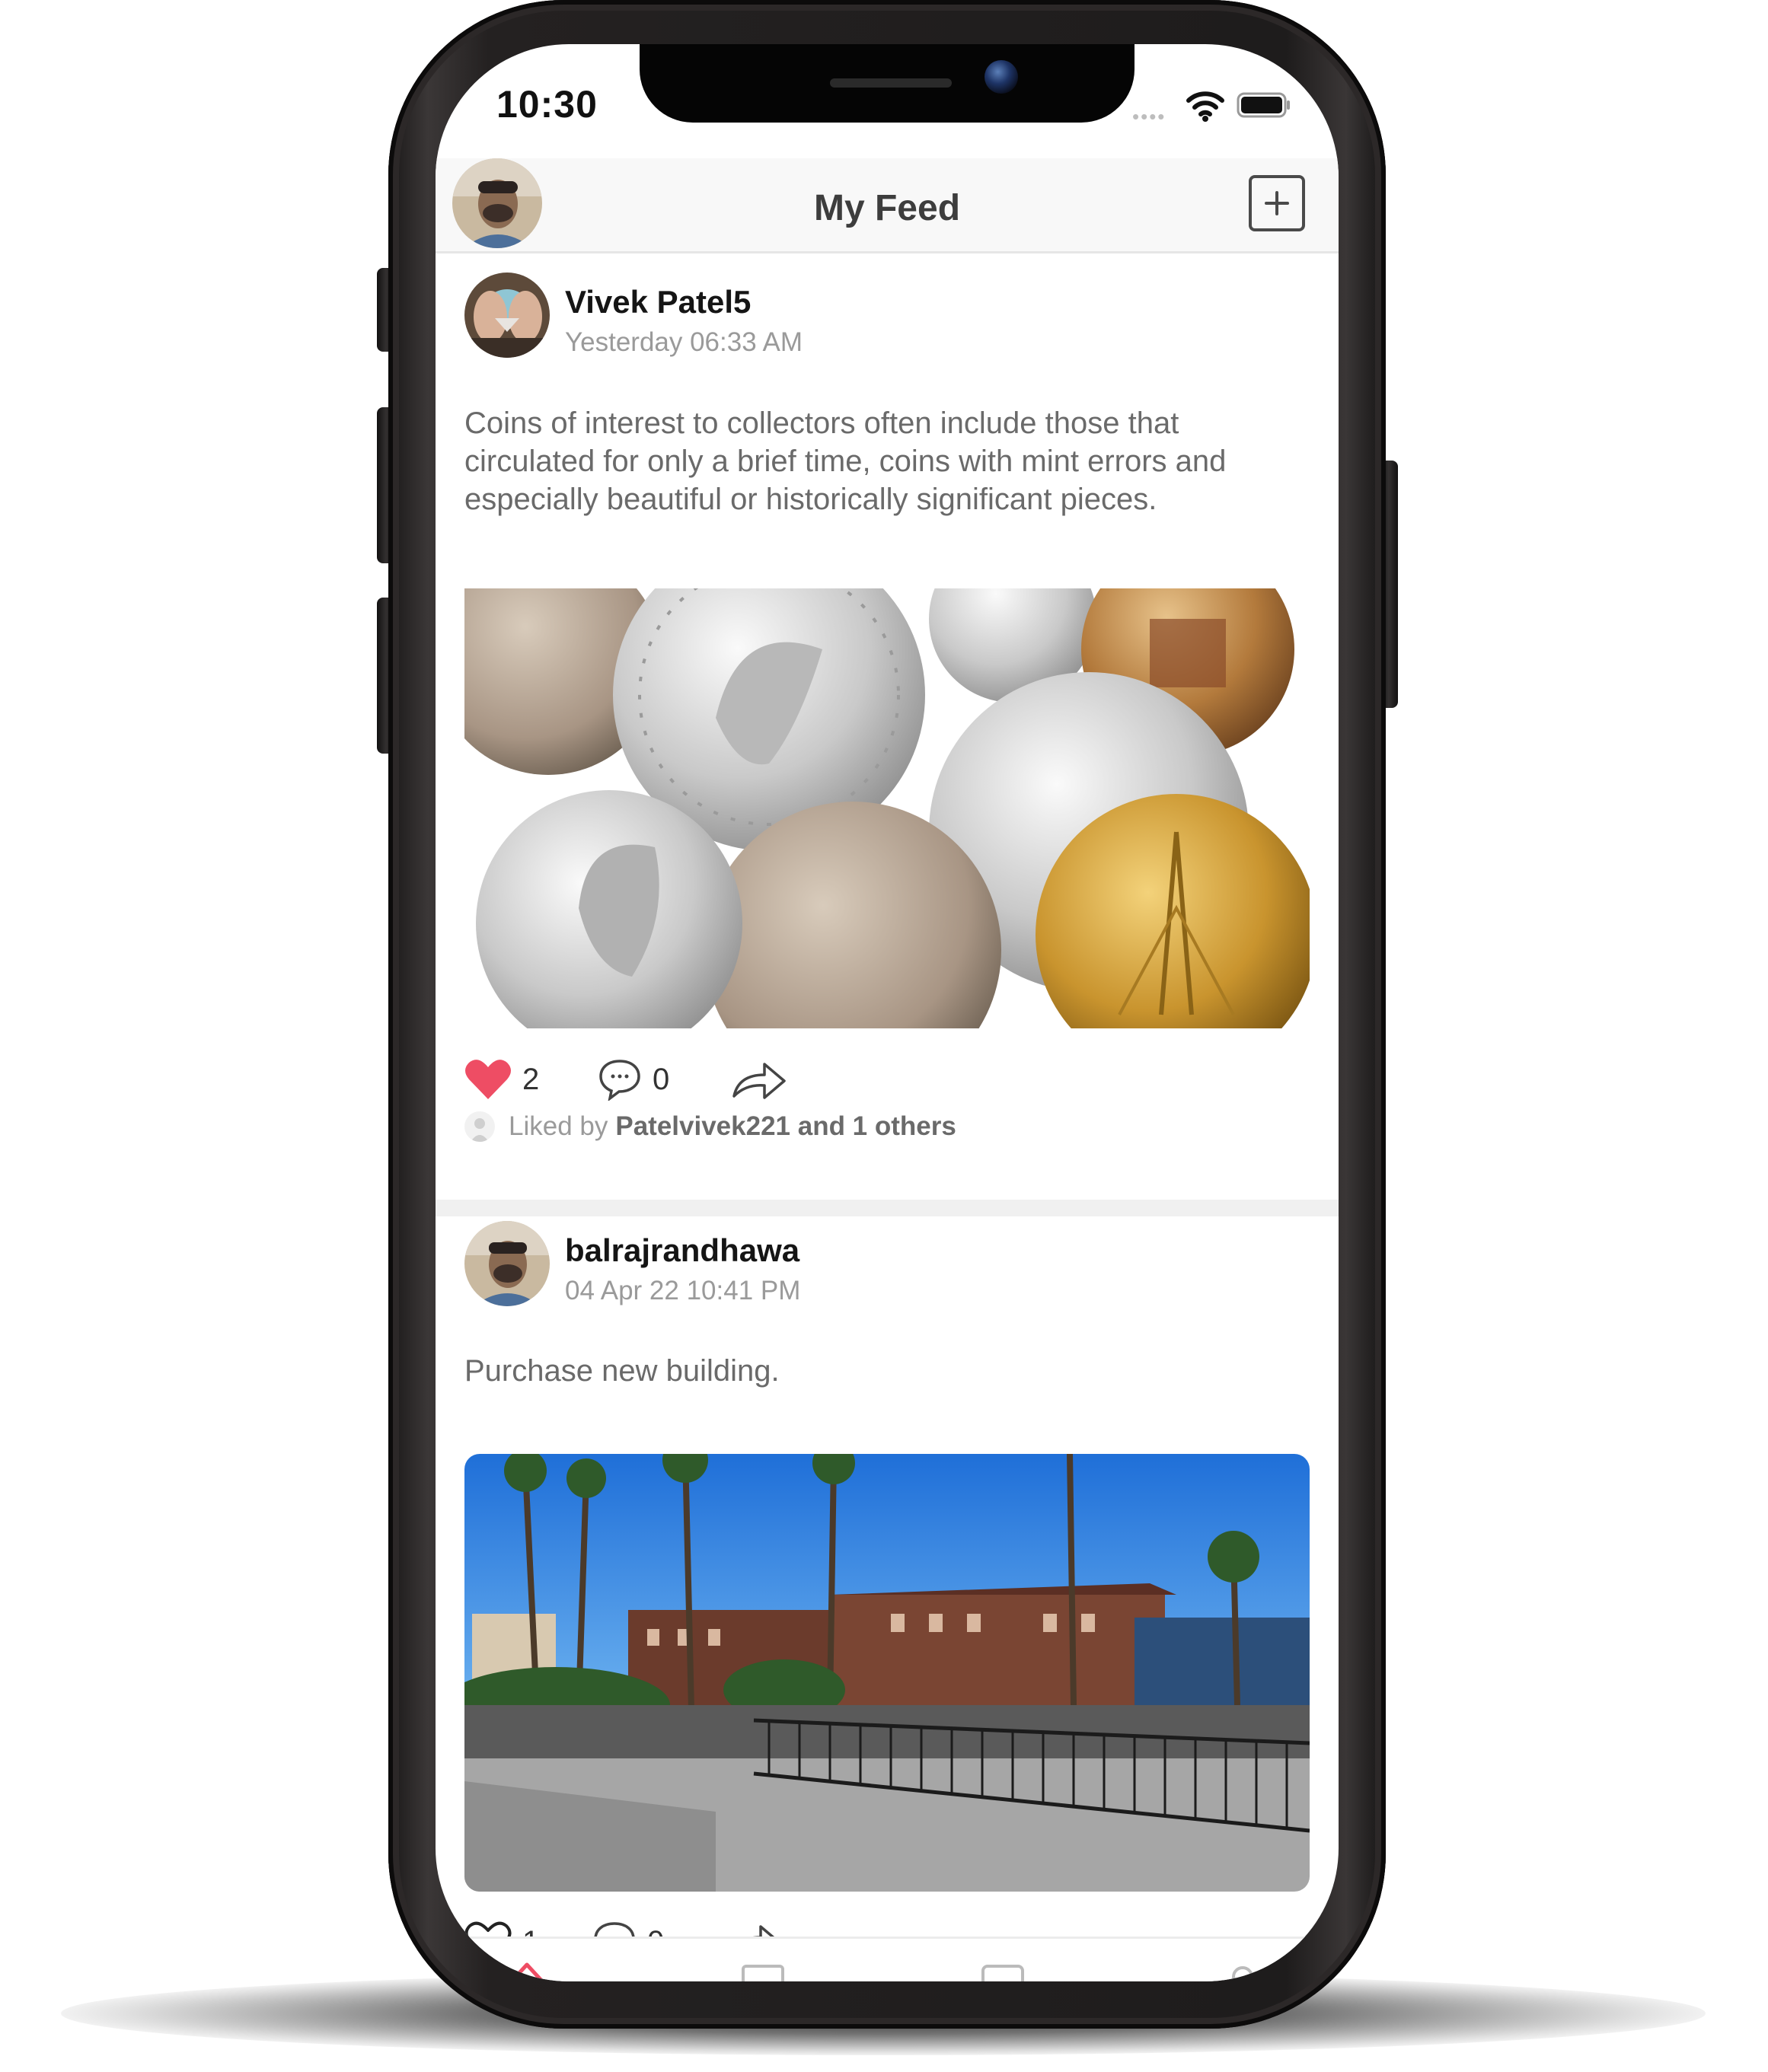 Image resolution: width=1768 pixels, height=2072 pixels. Describe the element at coordinates (527, 1970) in the screenshot. I see `home-icon` at that location.